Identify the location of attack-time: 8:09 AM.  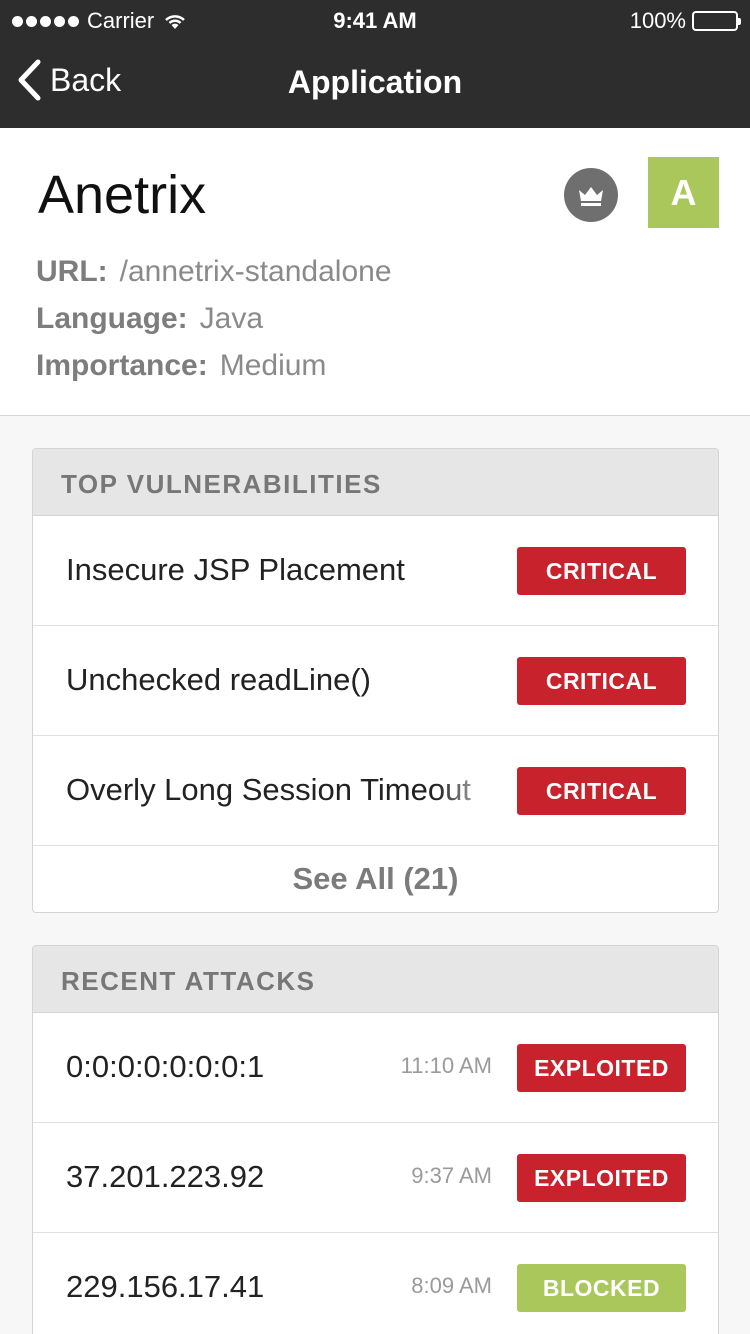
(451, 1285).